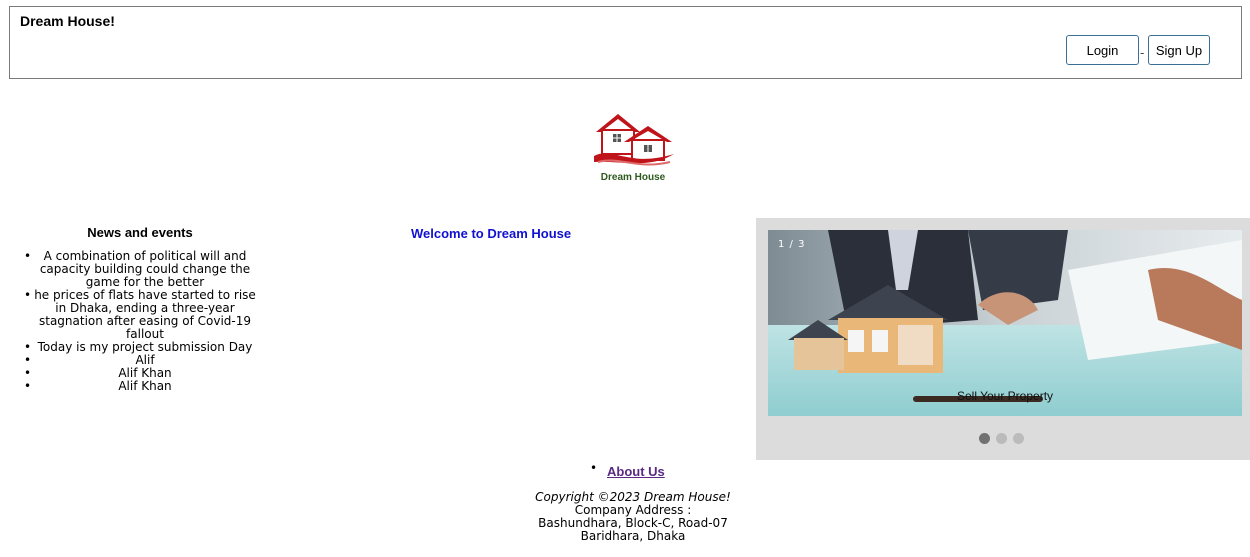  I want to click on login-button: Login, so click(1102, 50).